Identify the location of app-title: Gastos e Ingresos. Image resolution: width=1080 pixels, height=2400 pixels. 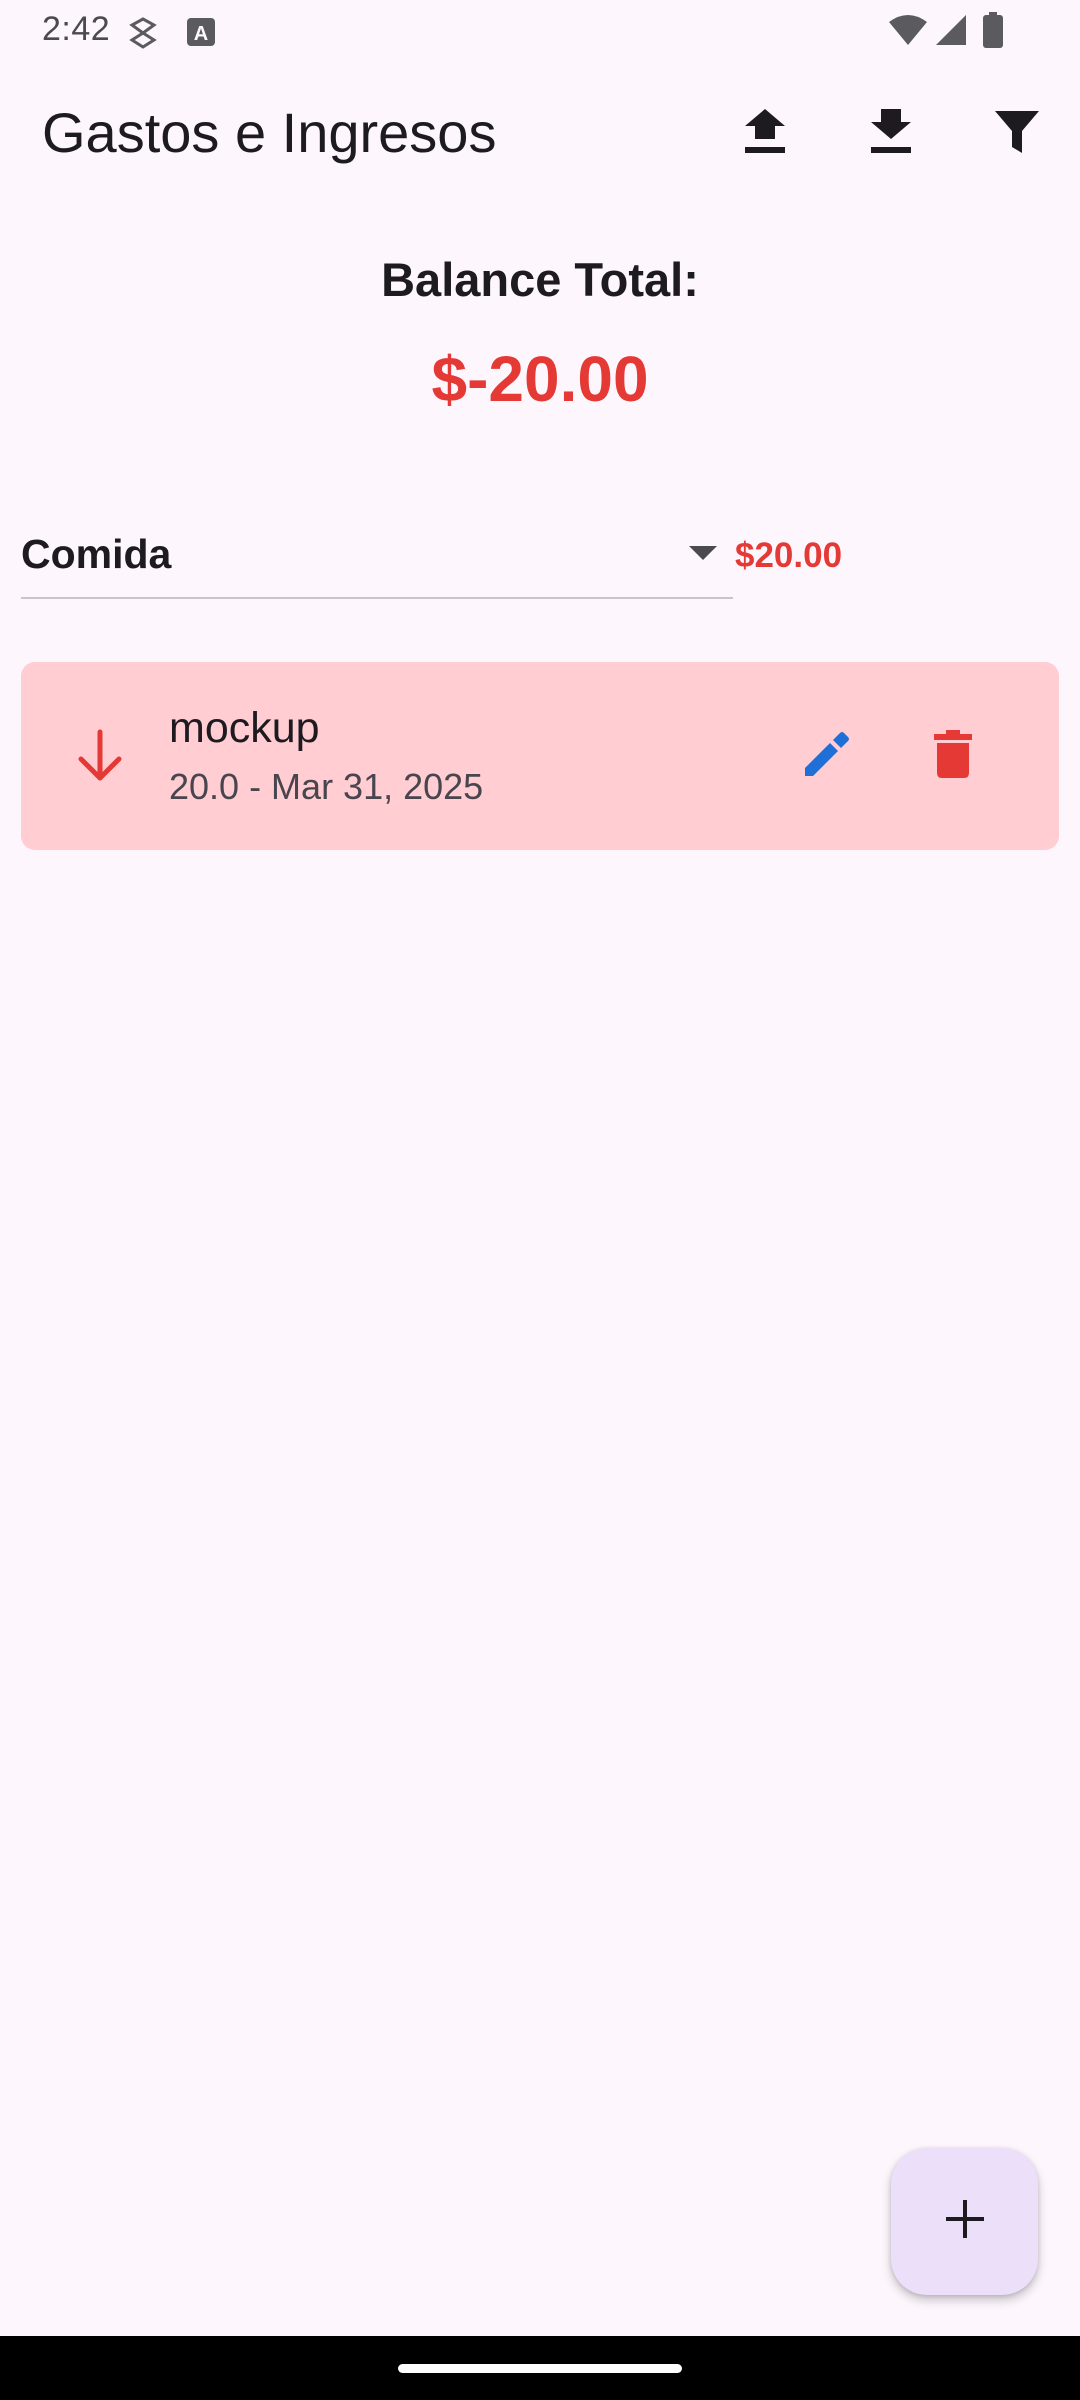
(269, 132).